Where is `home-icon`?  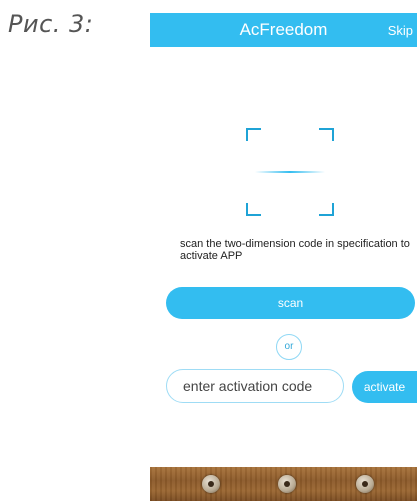 home-icon is located at coordinates (287, 484).